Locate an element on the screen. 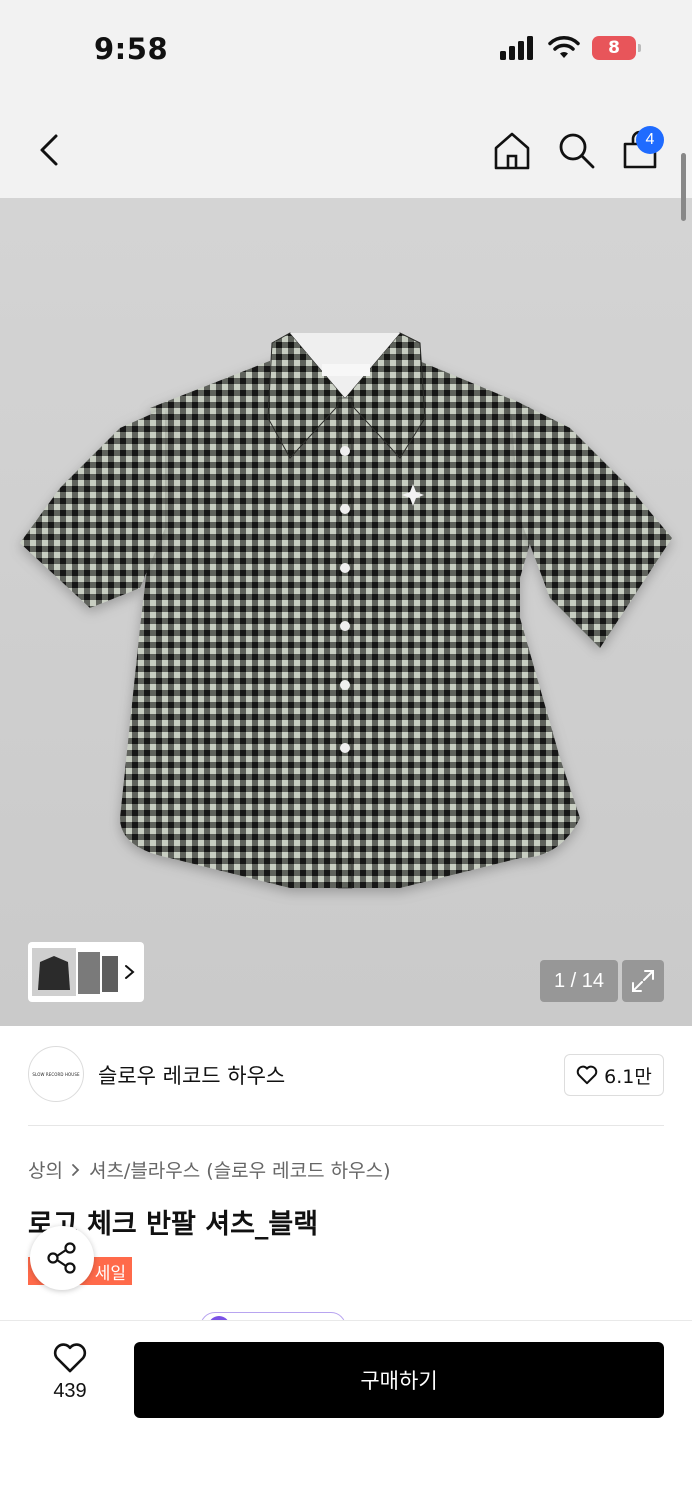  expand-button is located at coordinates (643, 981).